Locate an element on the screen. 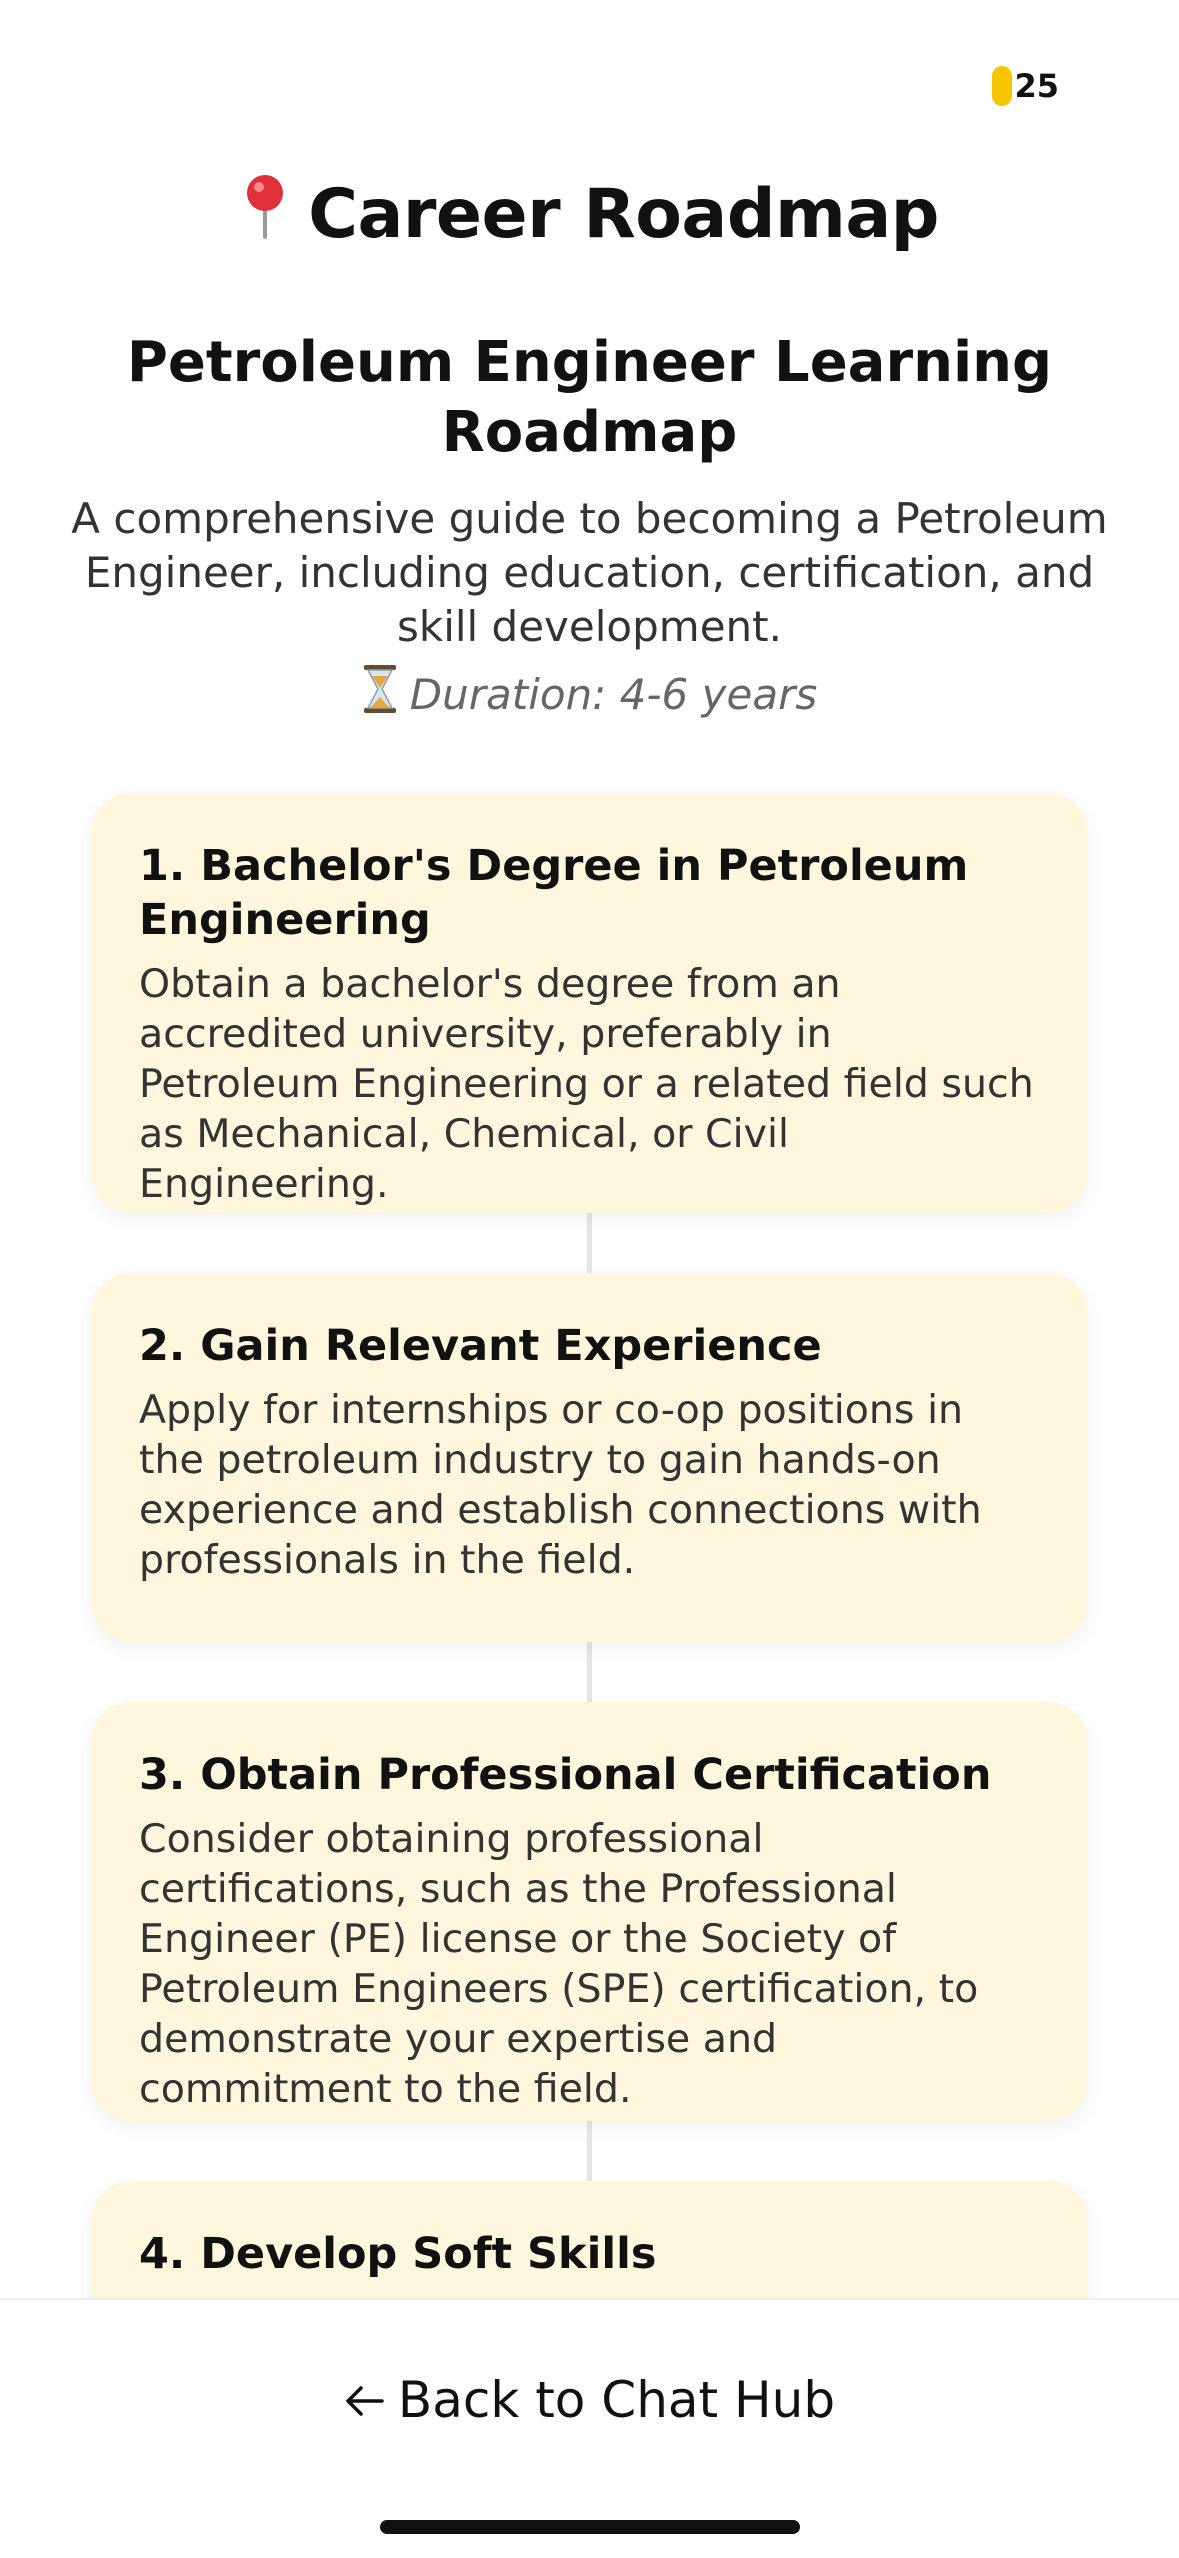 This screenshot has width=1179, height=2558. roadmap-duration: Duration: 4-6 years is located at coordinates (589, 694).